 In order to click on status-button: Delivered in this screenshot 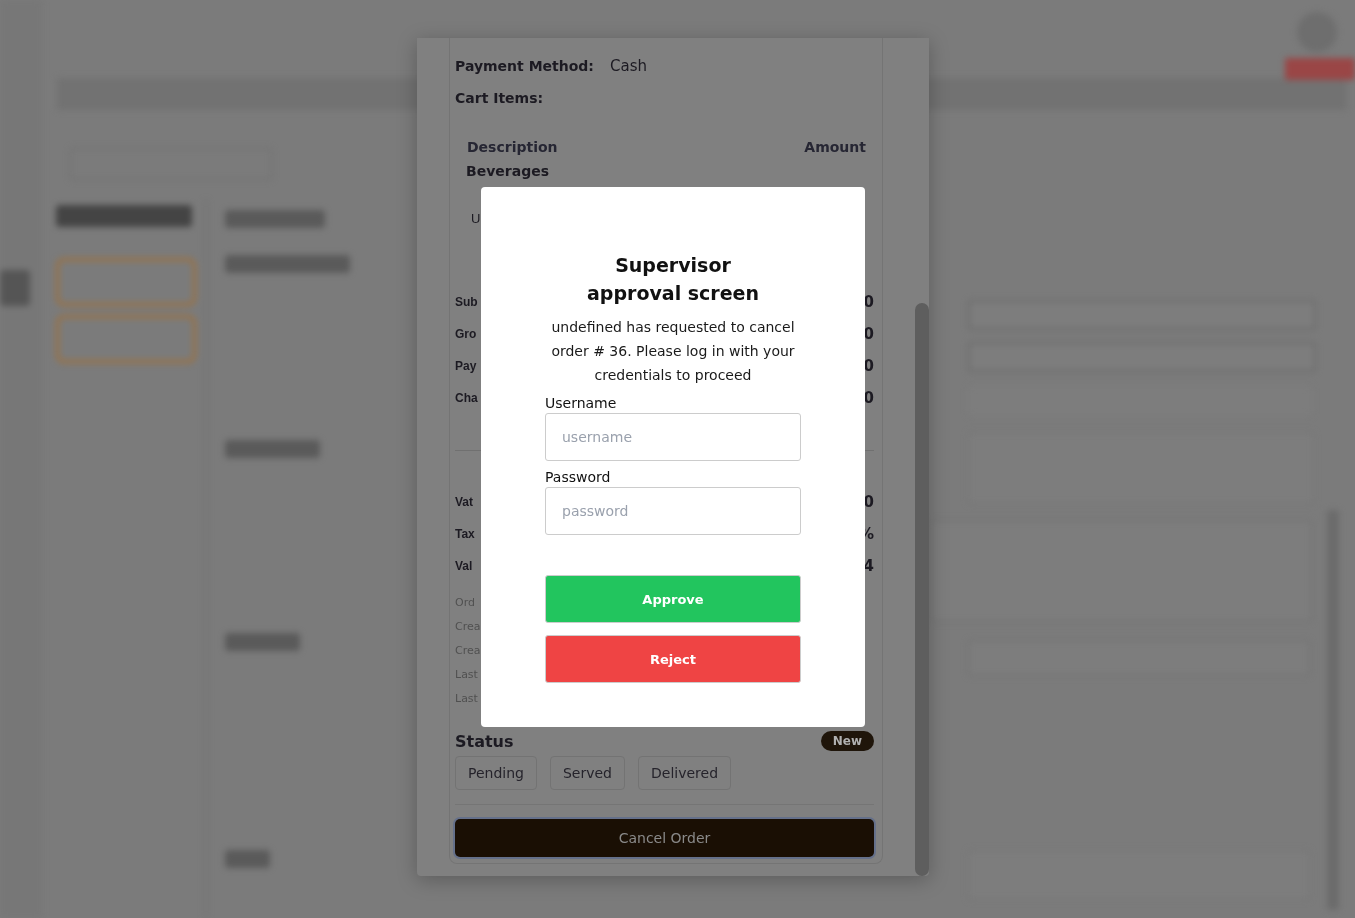, I will do `click(685, 773)`.